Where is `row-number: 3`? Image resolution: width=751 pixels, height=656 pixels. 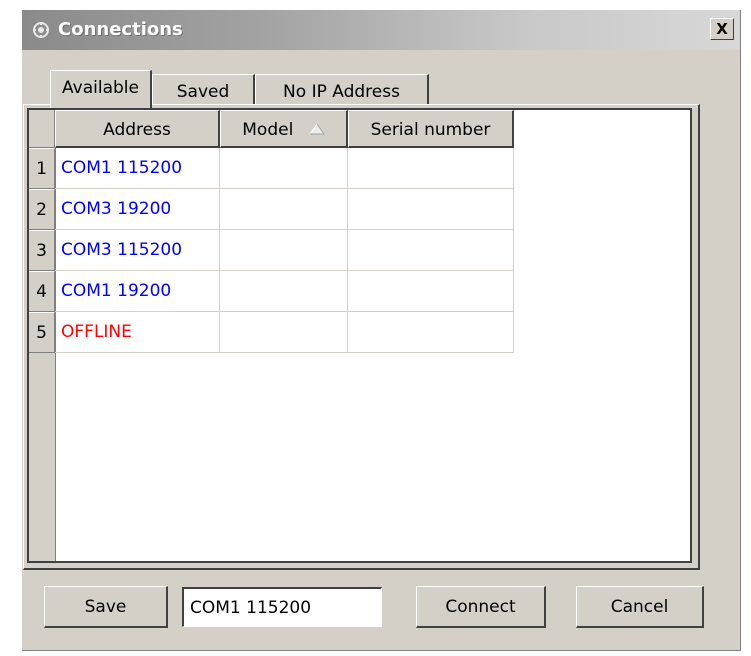 row-number: 3 is located at coordinates (42, 250).